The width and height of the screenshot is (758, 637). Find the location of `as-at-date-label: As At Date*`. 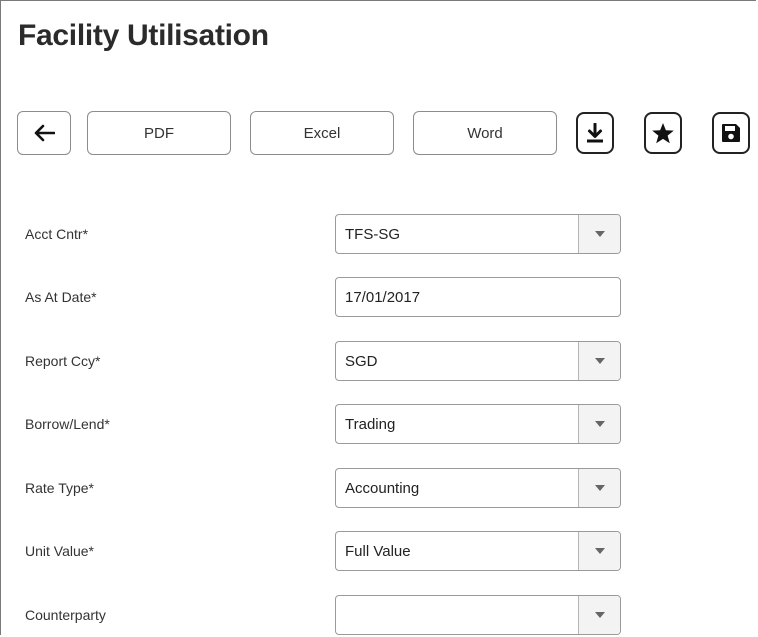

as-at-date-label: As At Date* is located at coordinates (61, 297).